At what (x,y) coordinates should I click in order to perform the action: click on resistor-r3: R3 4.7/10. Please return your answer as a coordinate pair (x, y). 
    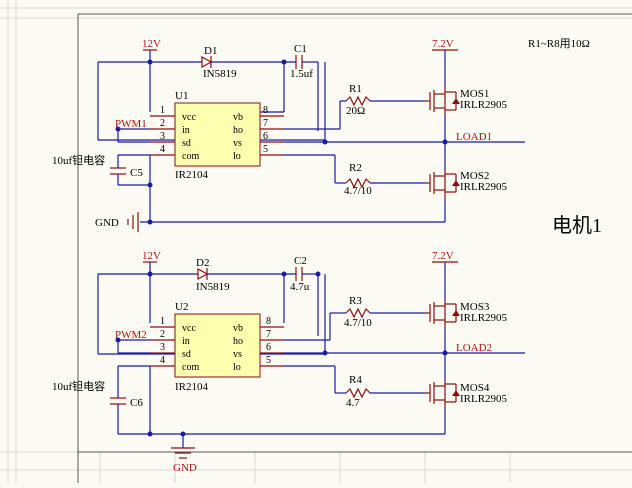
    Looking at the image, I should click on (358, 312).